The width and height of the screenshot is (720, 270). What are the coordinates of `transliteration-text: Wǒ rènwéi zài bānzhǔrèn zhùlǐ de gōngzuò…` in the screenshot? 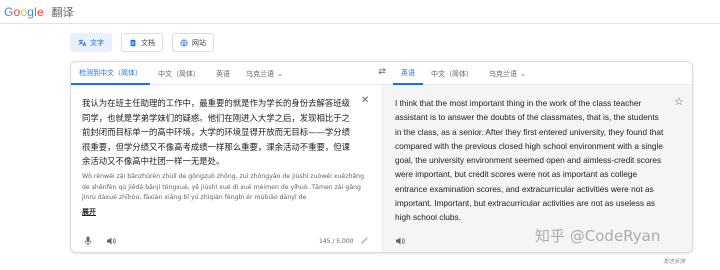 It's located at (223, 187).